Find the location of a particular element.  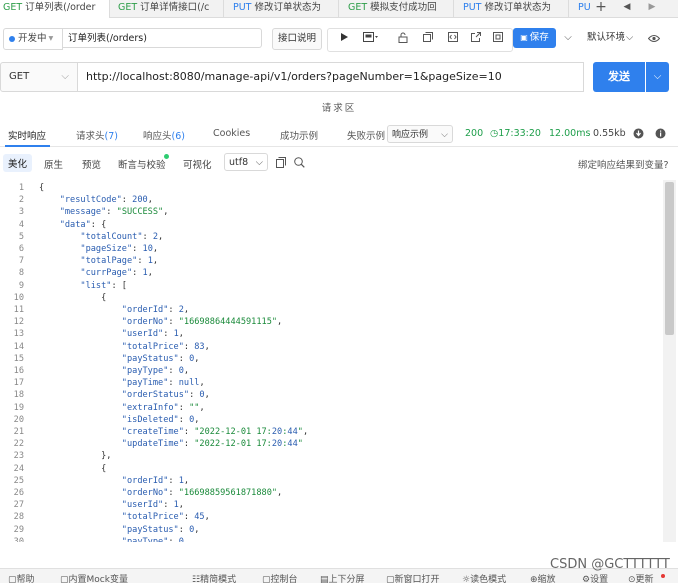

encoding-select: utf8 ⌵ is located at coordinates (246, 162).